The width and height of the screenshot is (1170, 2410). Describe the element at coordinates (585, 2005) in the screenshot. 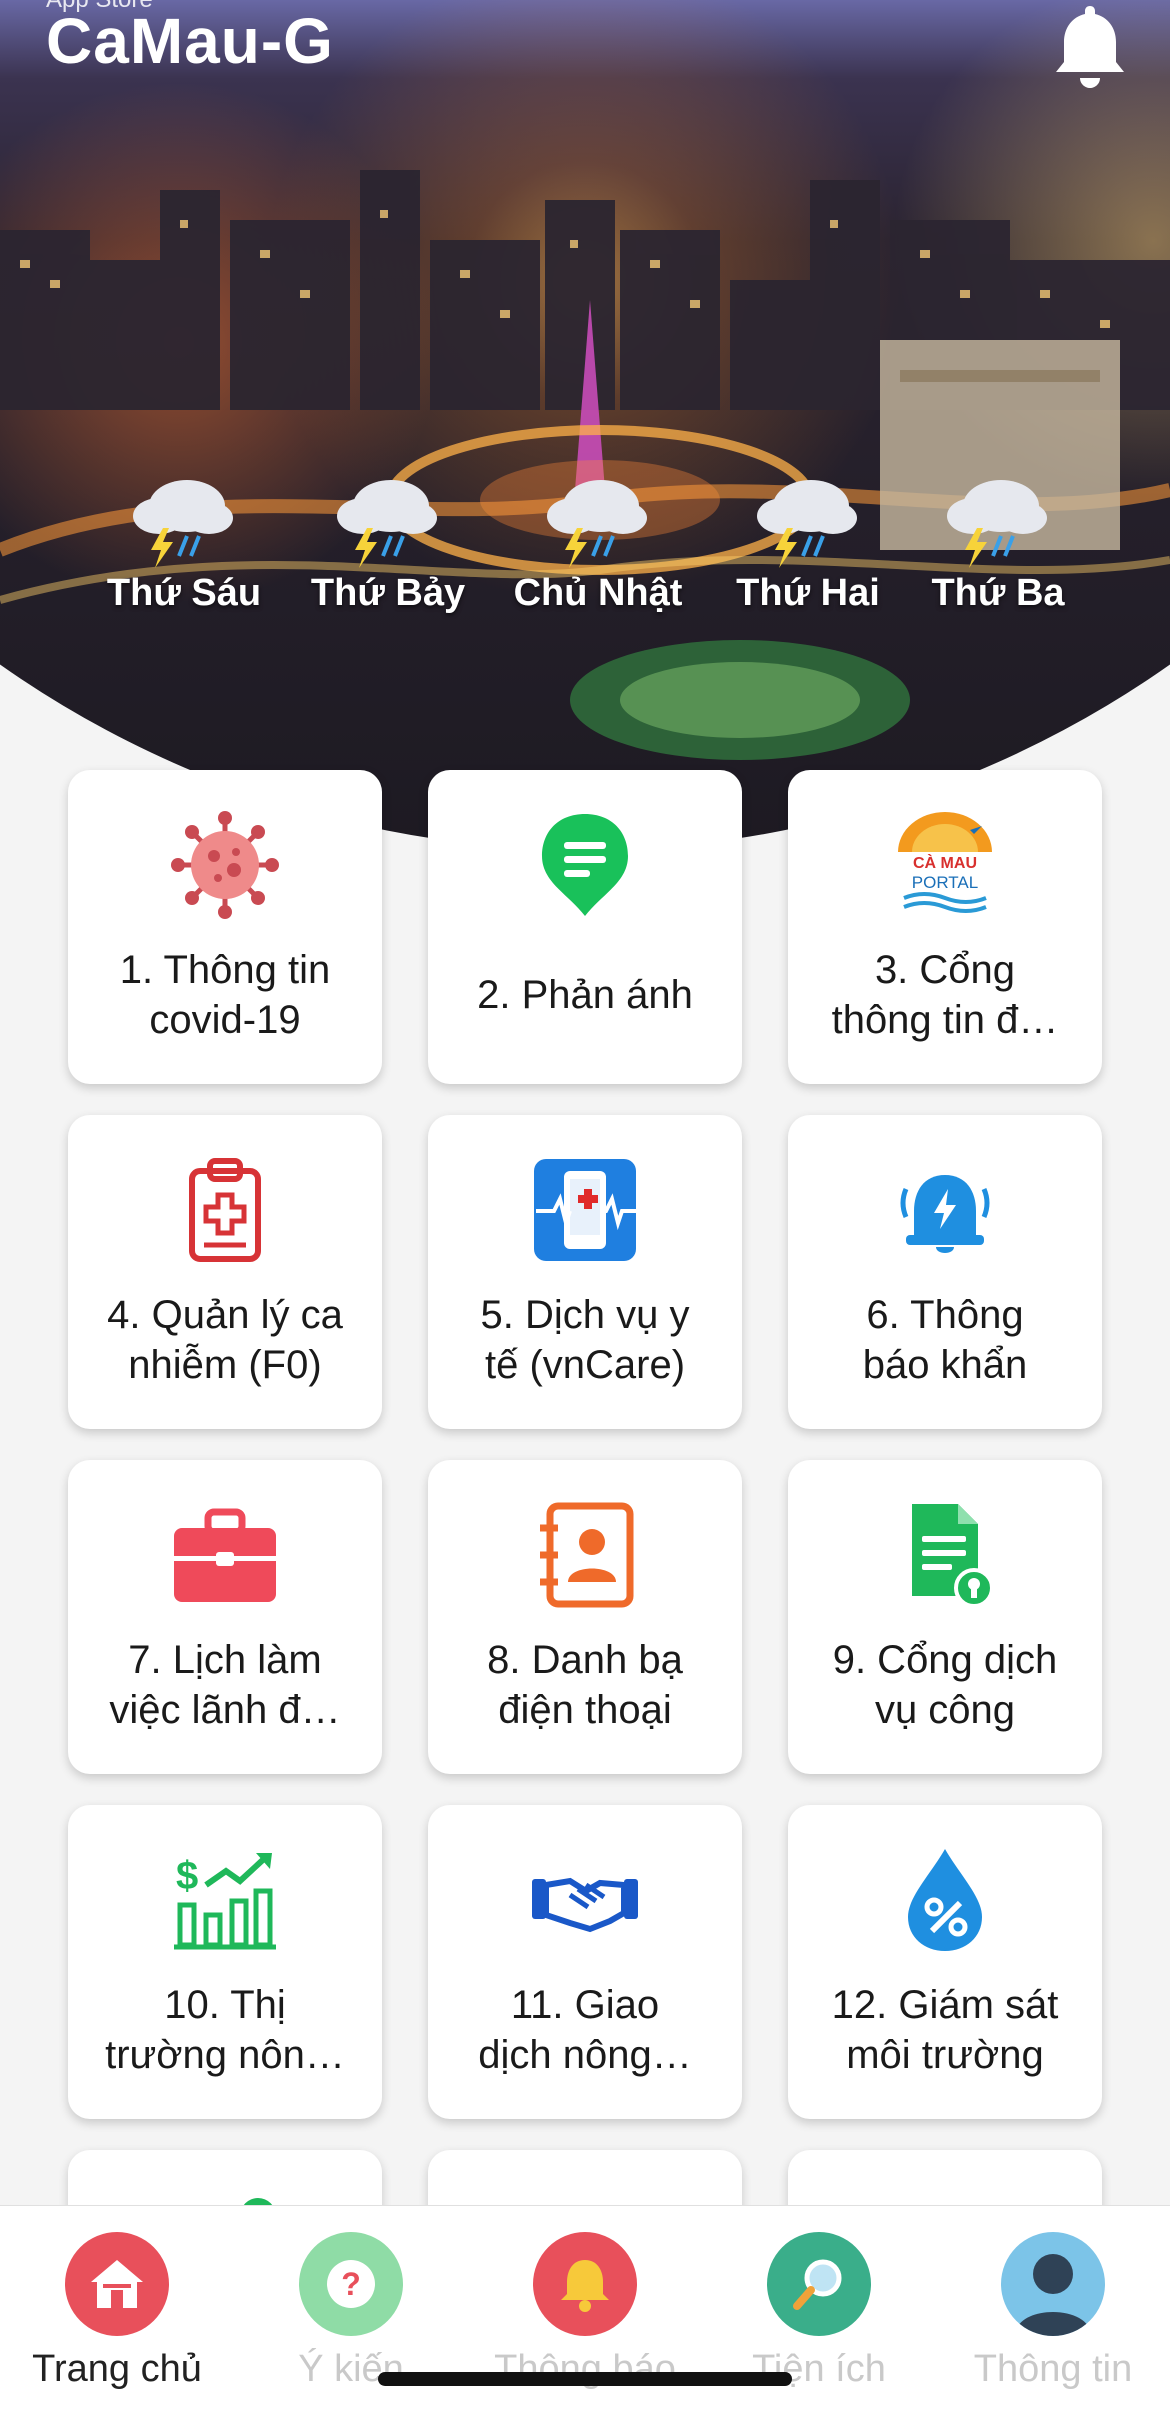

I see `feature-label: 11. Giao` at that location.